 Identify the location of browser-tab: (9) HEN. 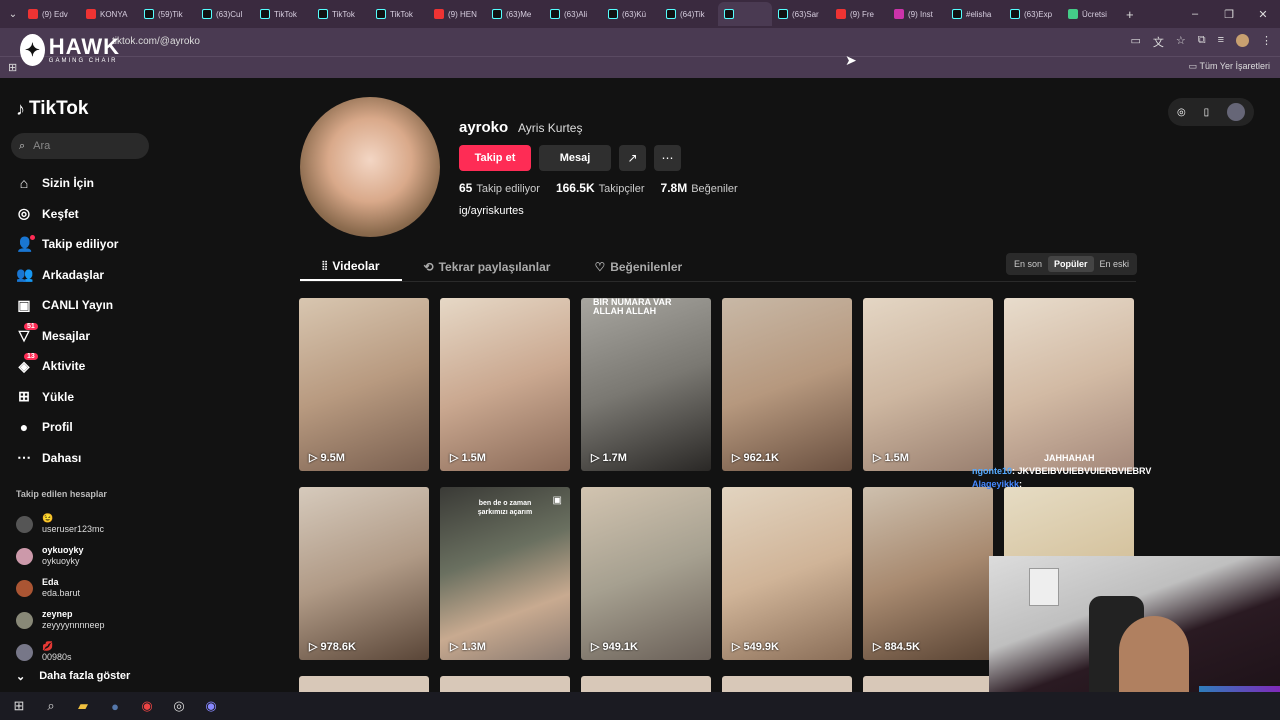
(457, 14).